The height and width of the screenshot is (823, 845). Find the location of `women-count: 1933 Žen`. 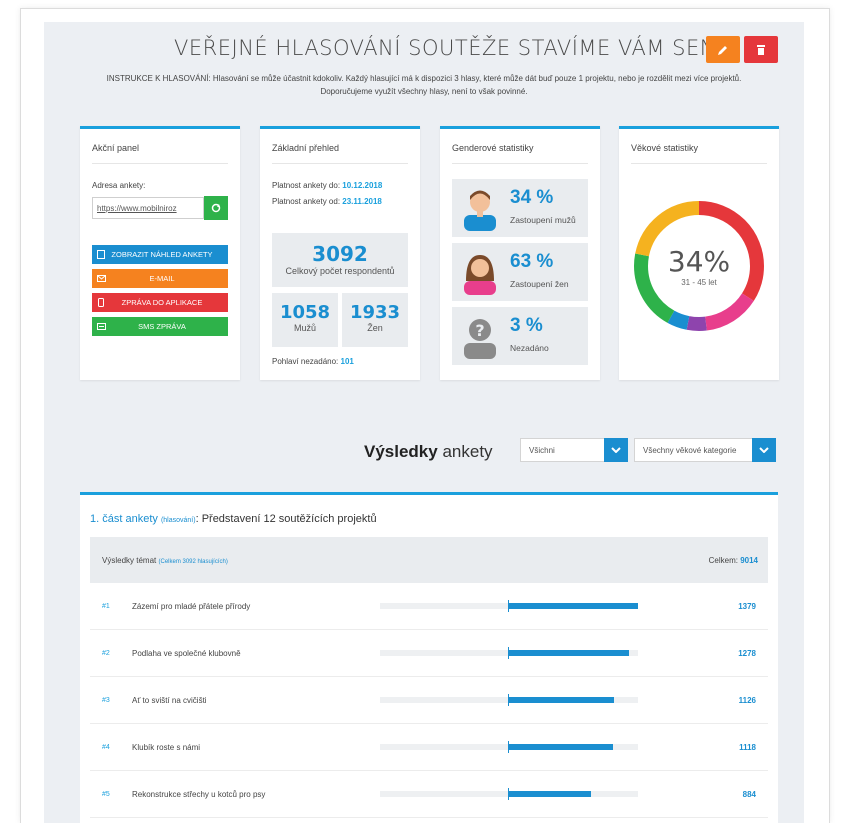

women-count: 1933 Žen is located at coordinates (375, 320).